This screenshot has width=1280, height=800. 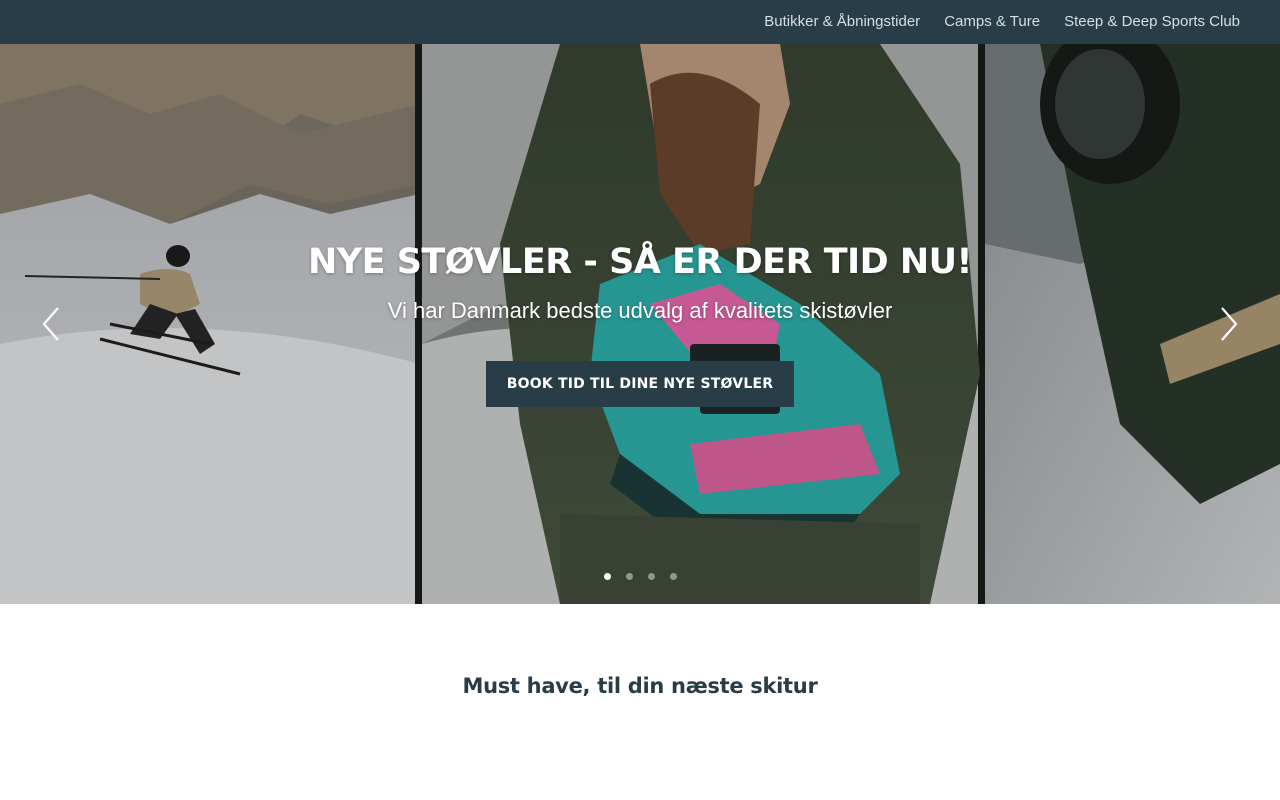 I want to click on hero-title: NYE STØVLER - SÅ ER DER TID NU!, so click(x=640, y=262).